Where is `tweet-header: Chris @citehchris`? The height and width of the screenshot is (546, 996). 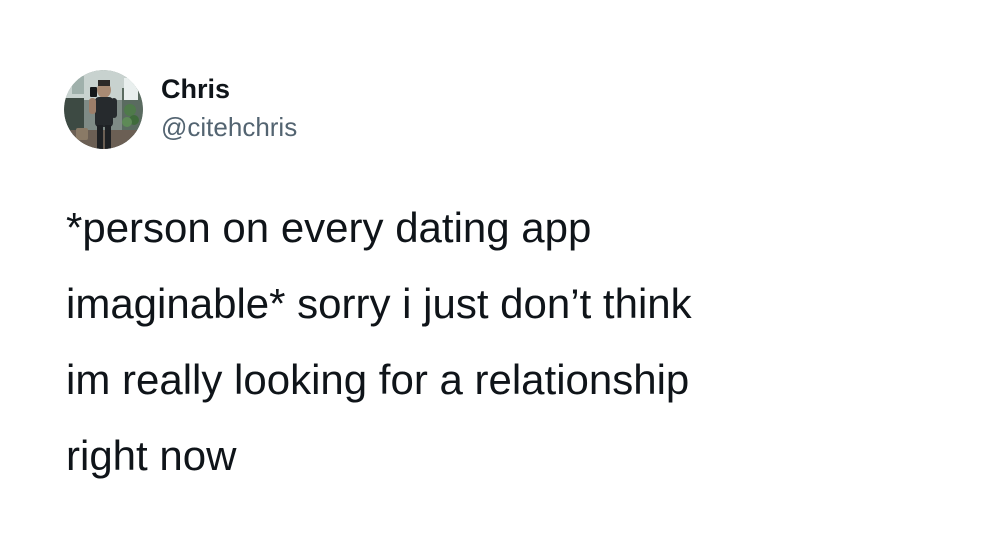
tweet-header: Chris @citehchris is located at coordinates (180, 109).